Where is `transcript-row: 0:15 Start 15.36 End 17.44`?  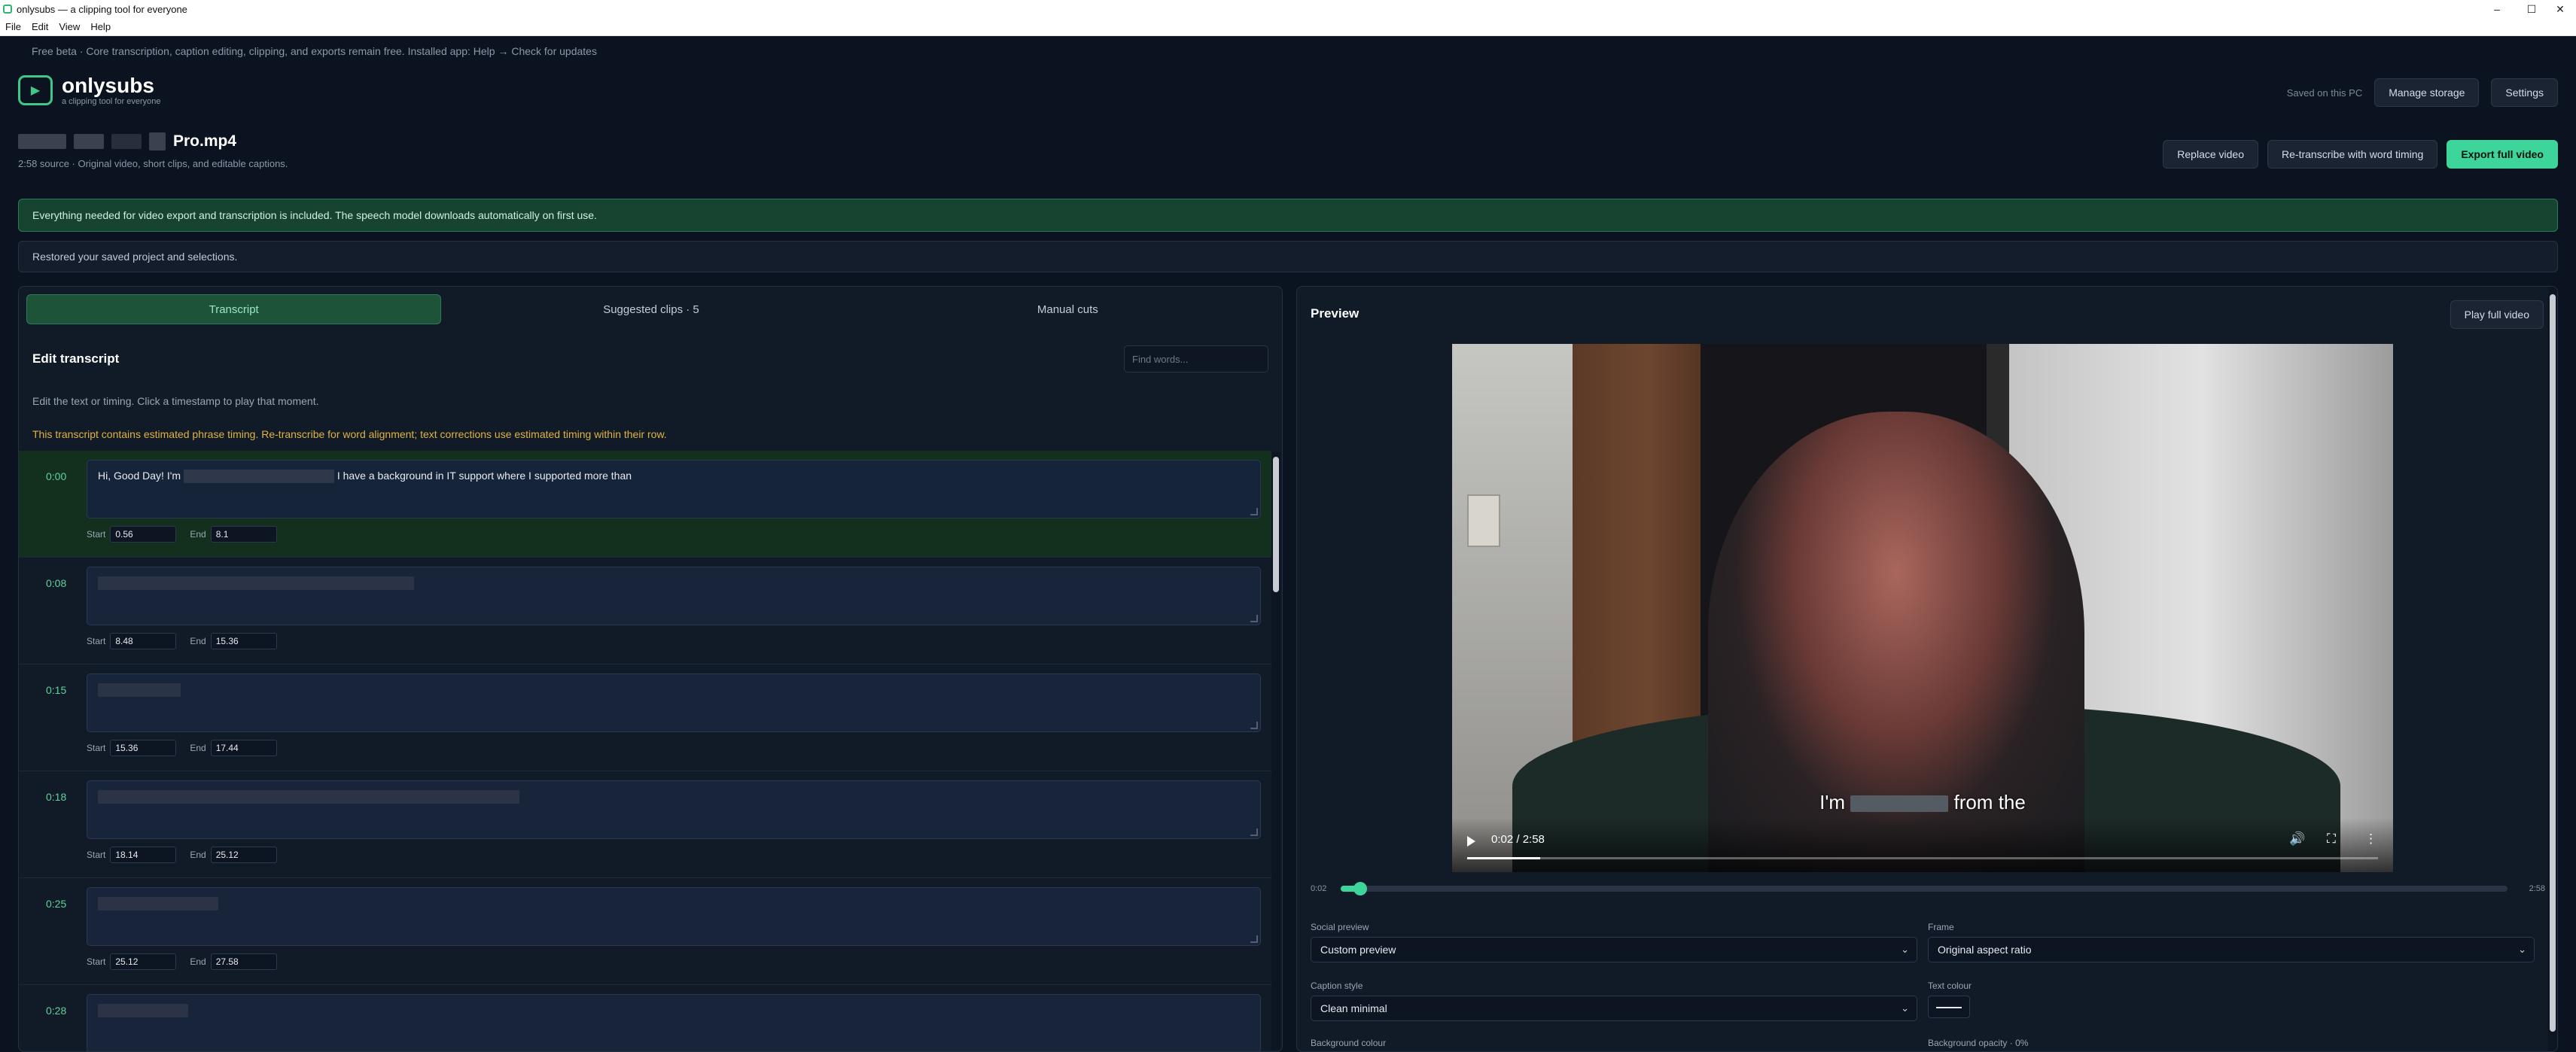
transcript-row: 0:15 Start 15.36 End 17.44 is located at coordinates (645, 717).